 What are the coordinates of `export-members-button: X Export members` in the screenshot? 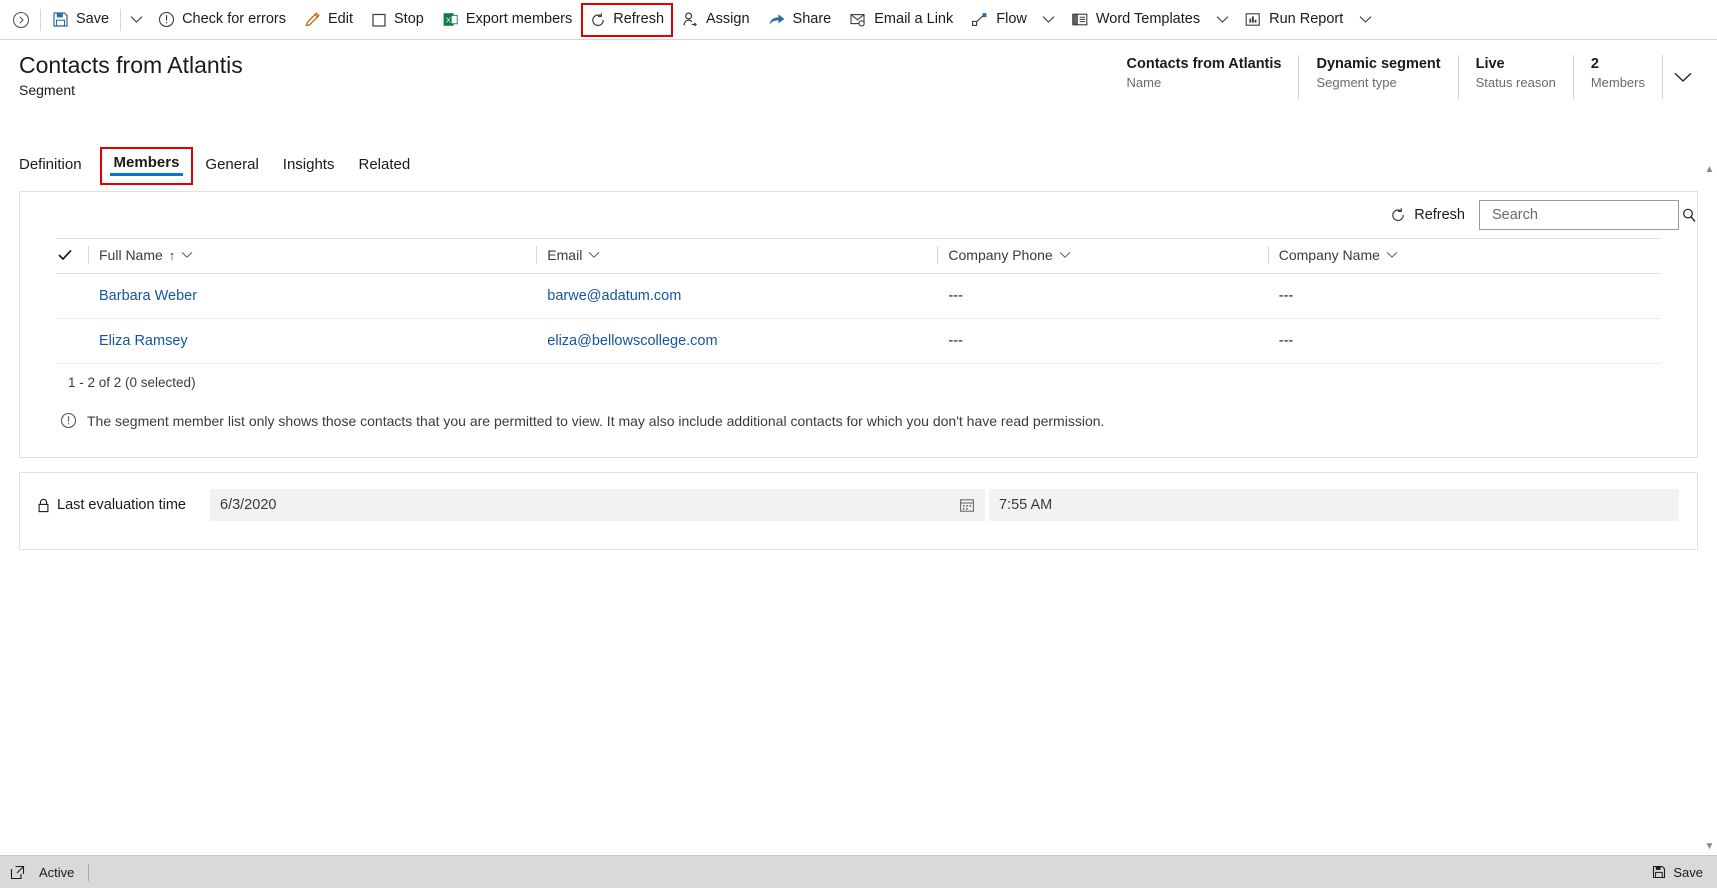 It's located at (507, 20).